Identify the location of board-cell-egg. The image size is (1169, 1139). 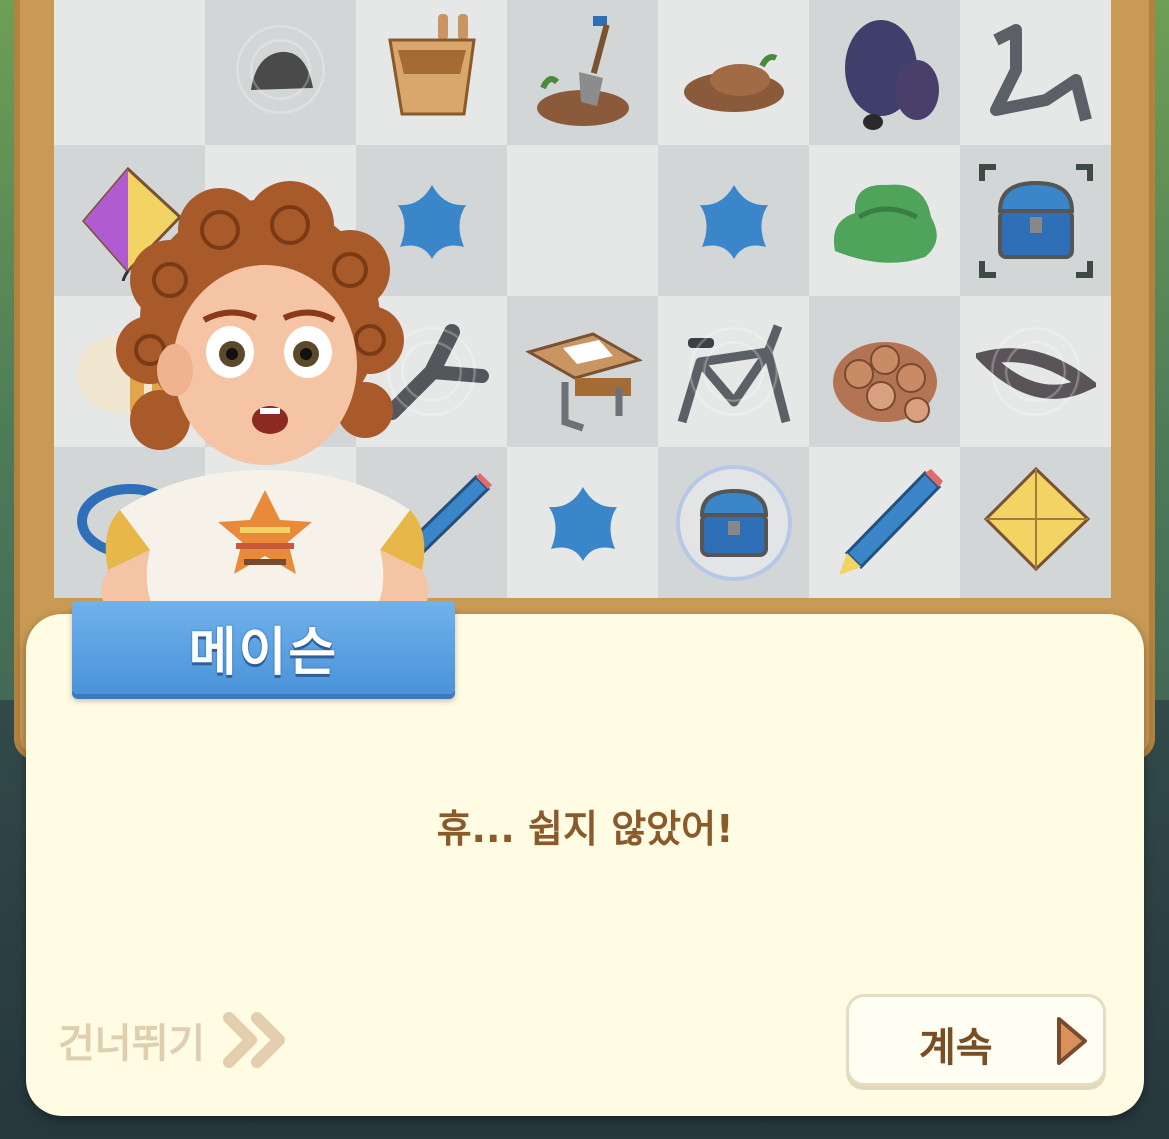
(884, 72).